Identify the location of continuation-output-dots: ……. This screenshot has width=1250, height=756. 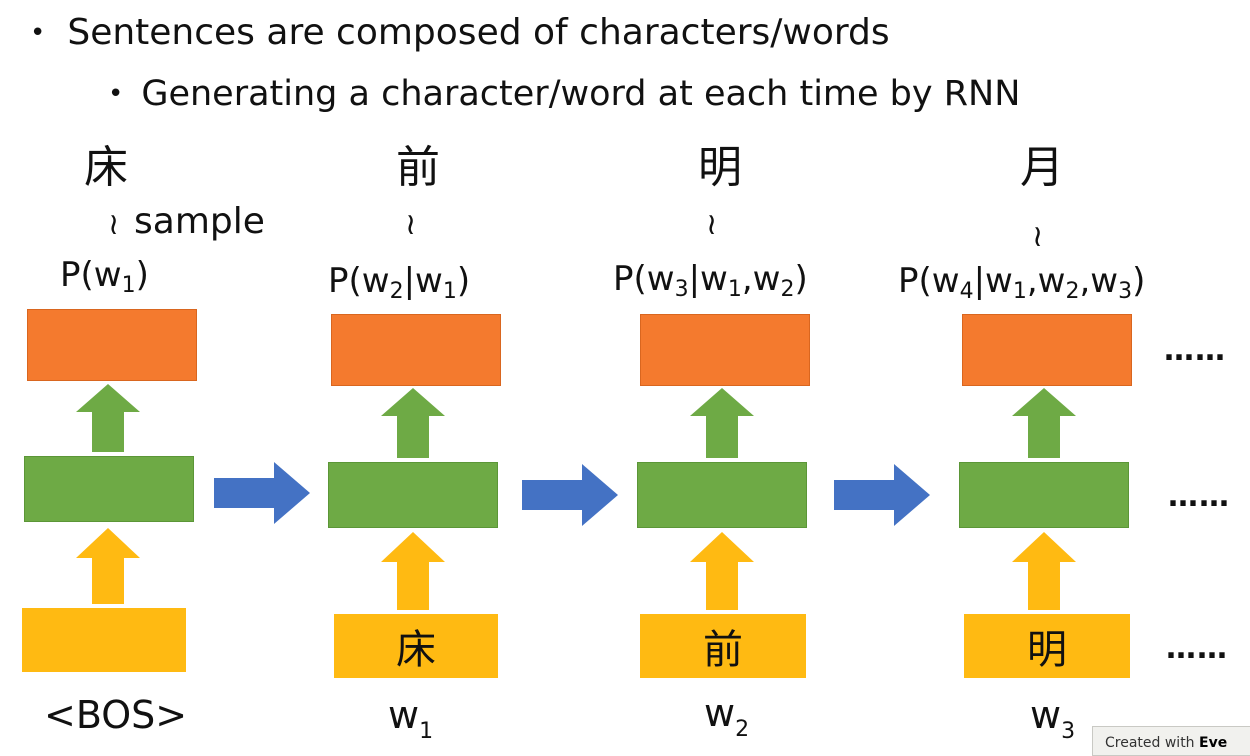
(1195, 350).